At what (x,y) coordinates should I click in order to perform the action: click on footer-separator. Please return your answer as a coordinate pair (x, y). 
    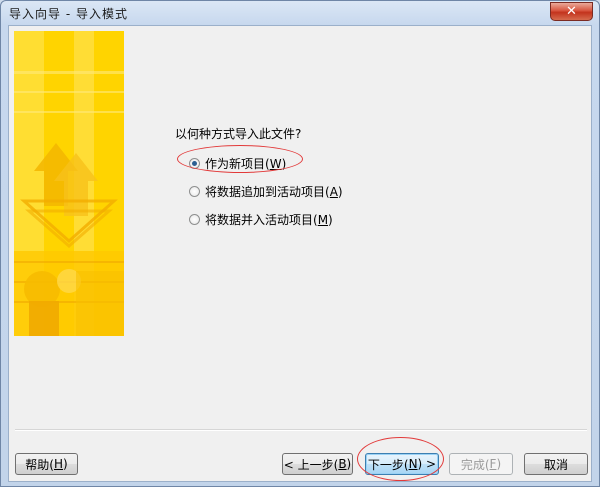
    Looking at the image, I should click on (301, 430).